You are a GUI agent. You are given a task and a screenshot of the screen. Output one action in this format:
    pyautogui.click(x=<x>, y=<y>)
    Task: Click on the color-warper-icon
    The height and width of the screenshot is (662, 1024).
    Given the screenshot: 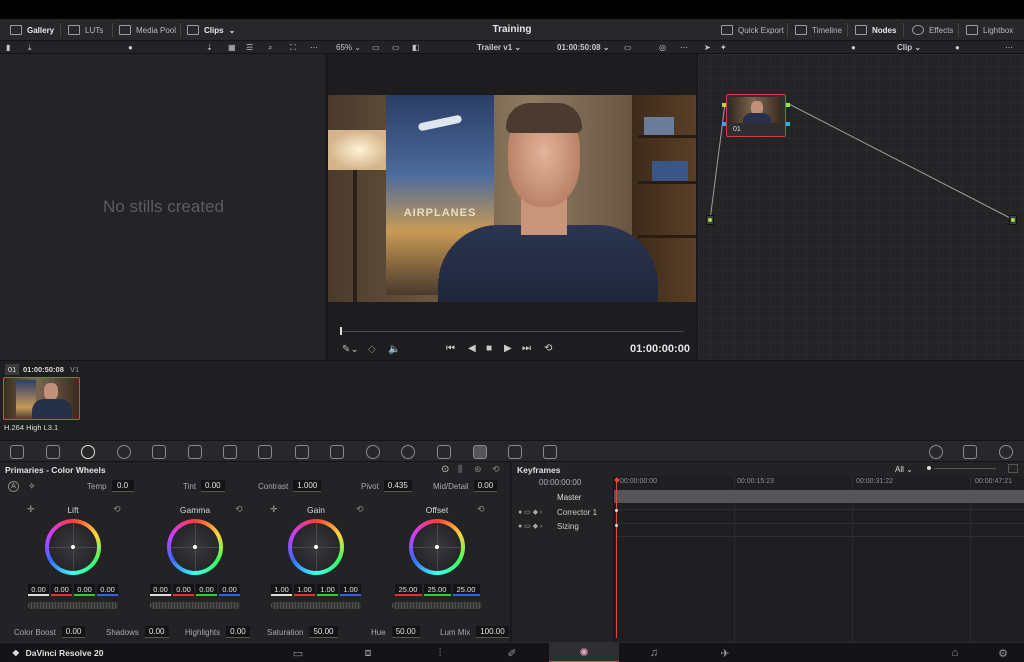 What is the action you would take?
    pyautogui.click(x=265, y=452)
    